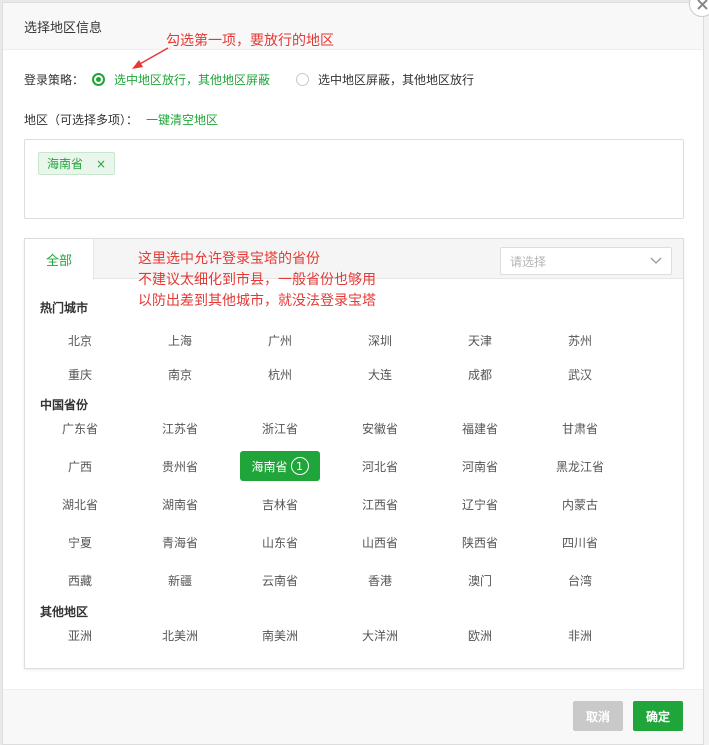 The image size is (709, 745). I want to click on region-option-label: 深圳, so click(379, 340).